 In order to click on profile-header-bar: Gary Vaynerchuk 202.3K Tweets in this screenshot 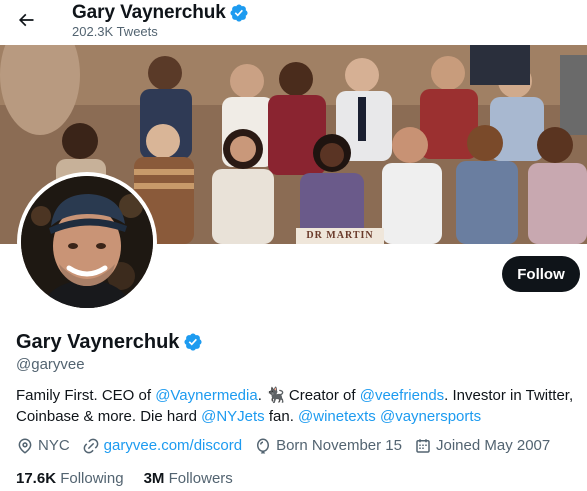, I will do `click(293, 22)`.